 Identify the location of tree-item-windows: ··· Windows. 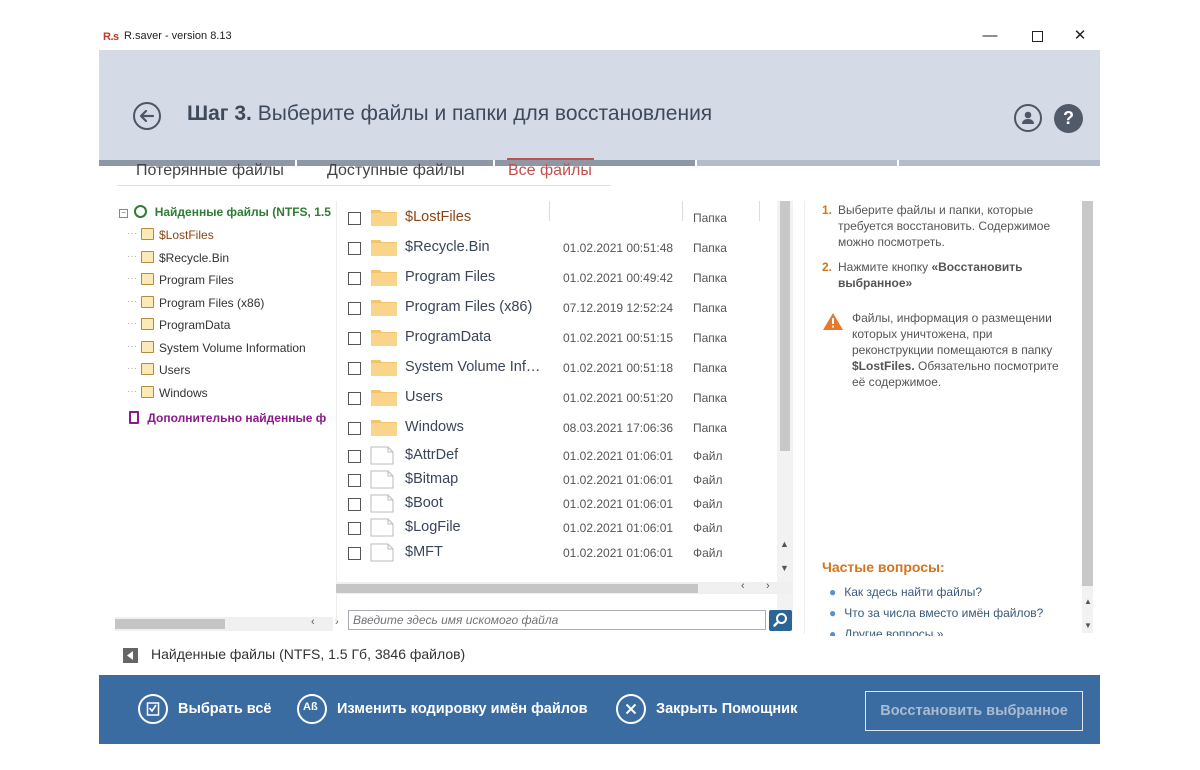
(167, 396).